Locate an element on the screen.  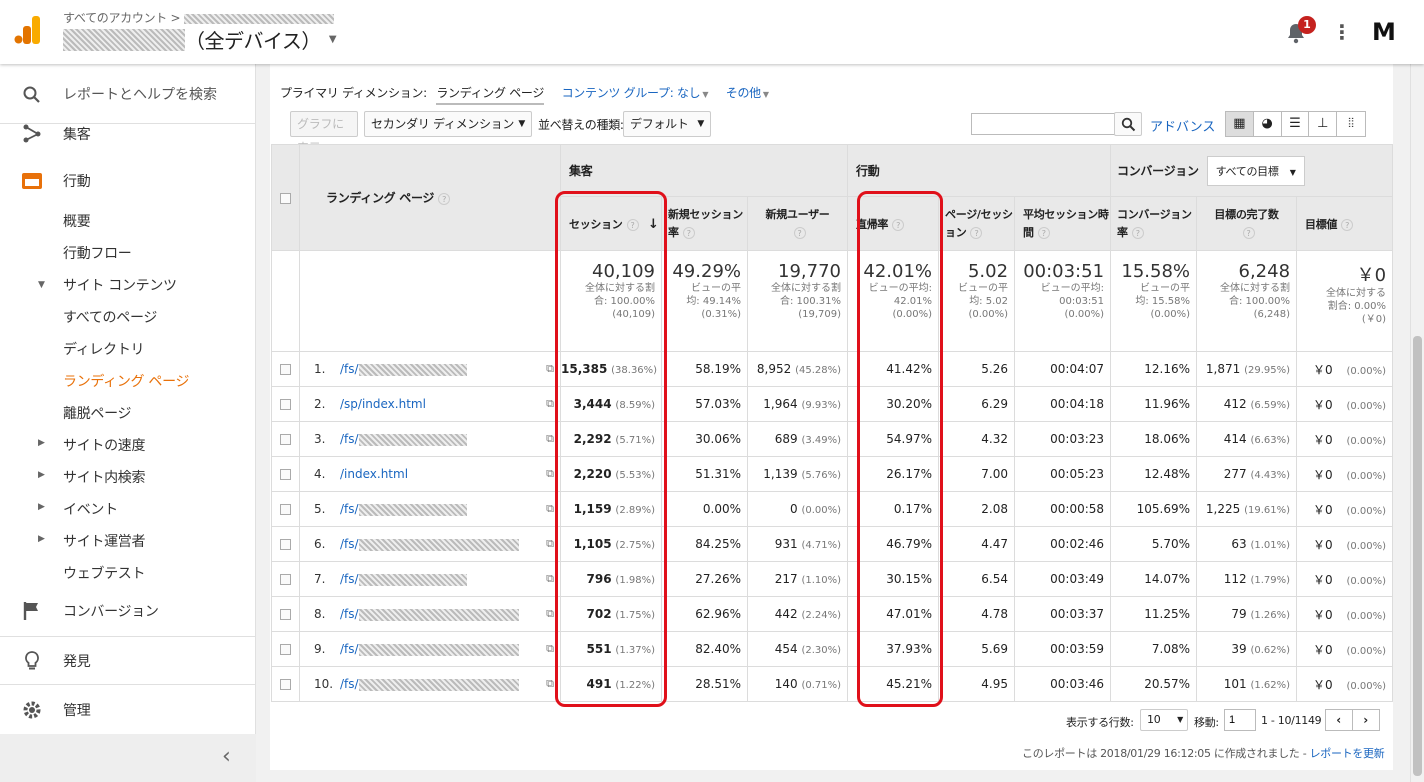
next-page-icon: › is located at coordinates (1366, 720).